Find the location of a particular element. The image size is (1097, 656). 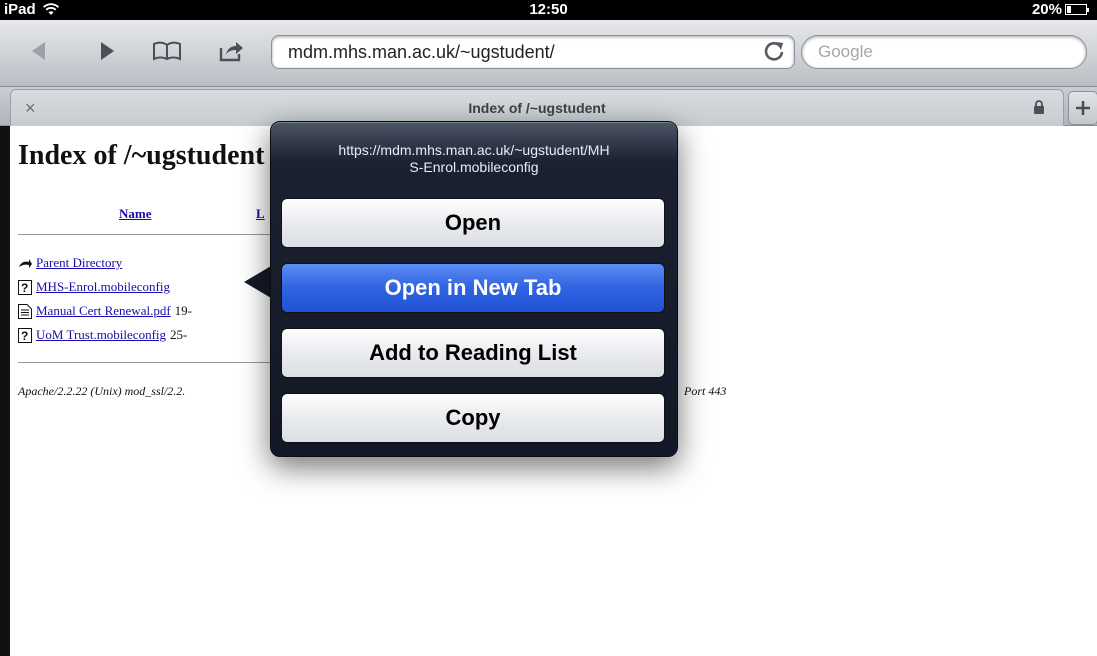

list-item: Manual Cert Renewal.pdf 19- is located at coordinates (105, 311).